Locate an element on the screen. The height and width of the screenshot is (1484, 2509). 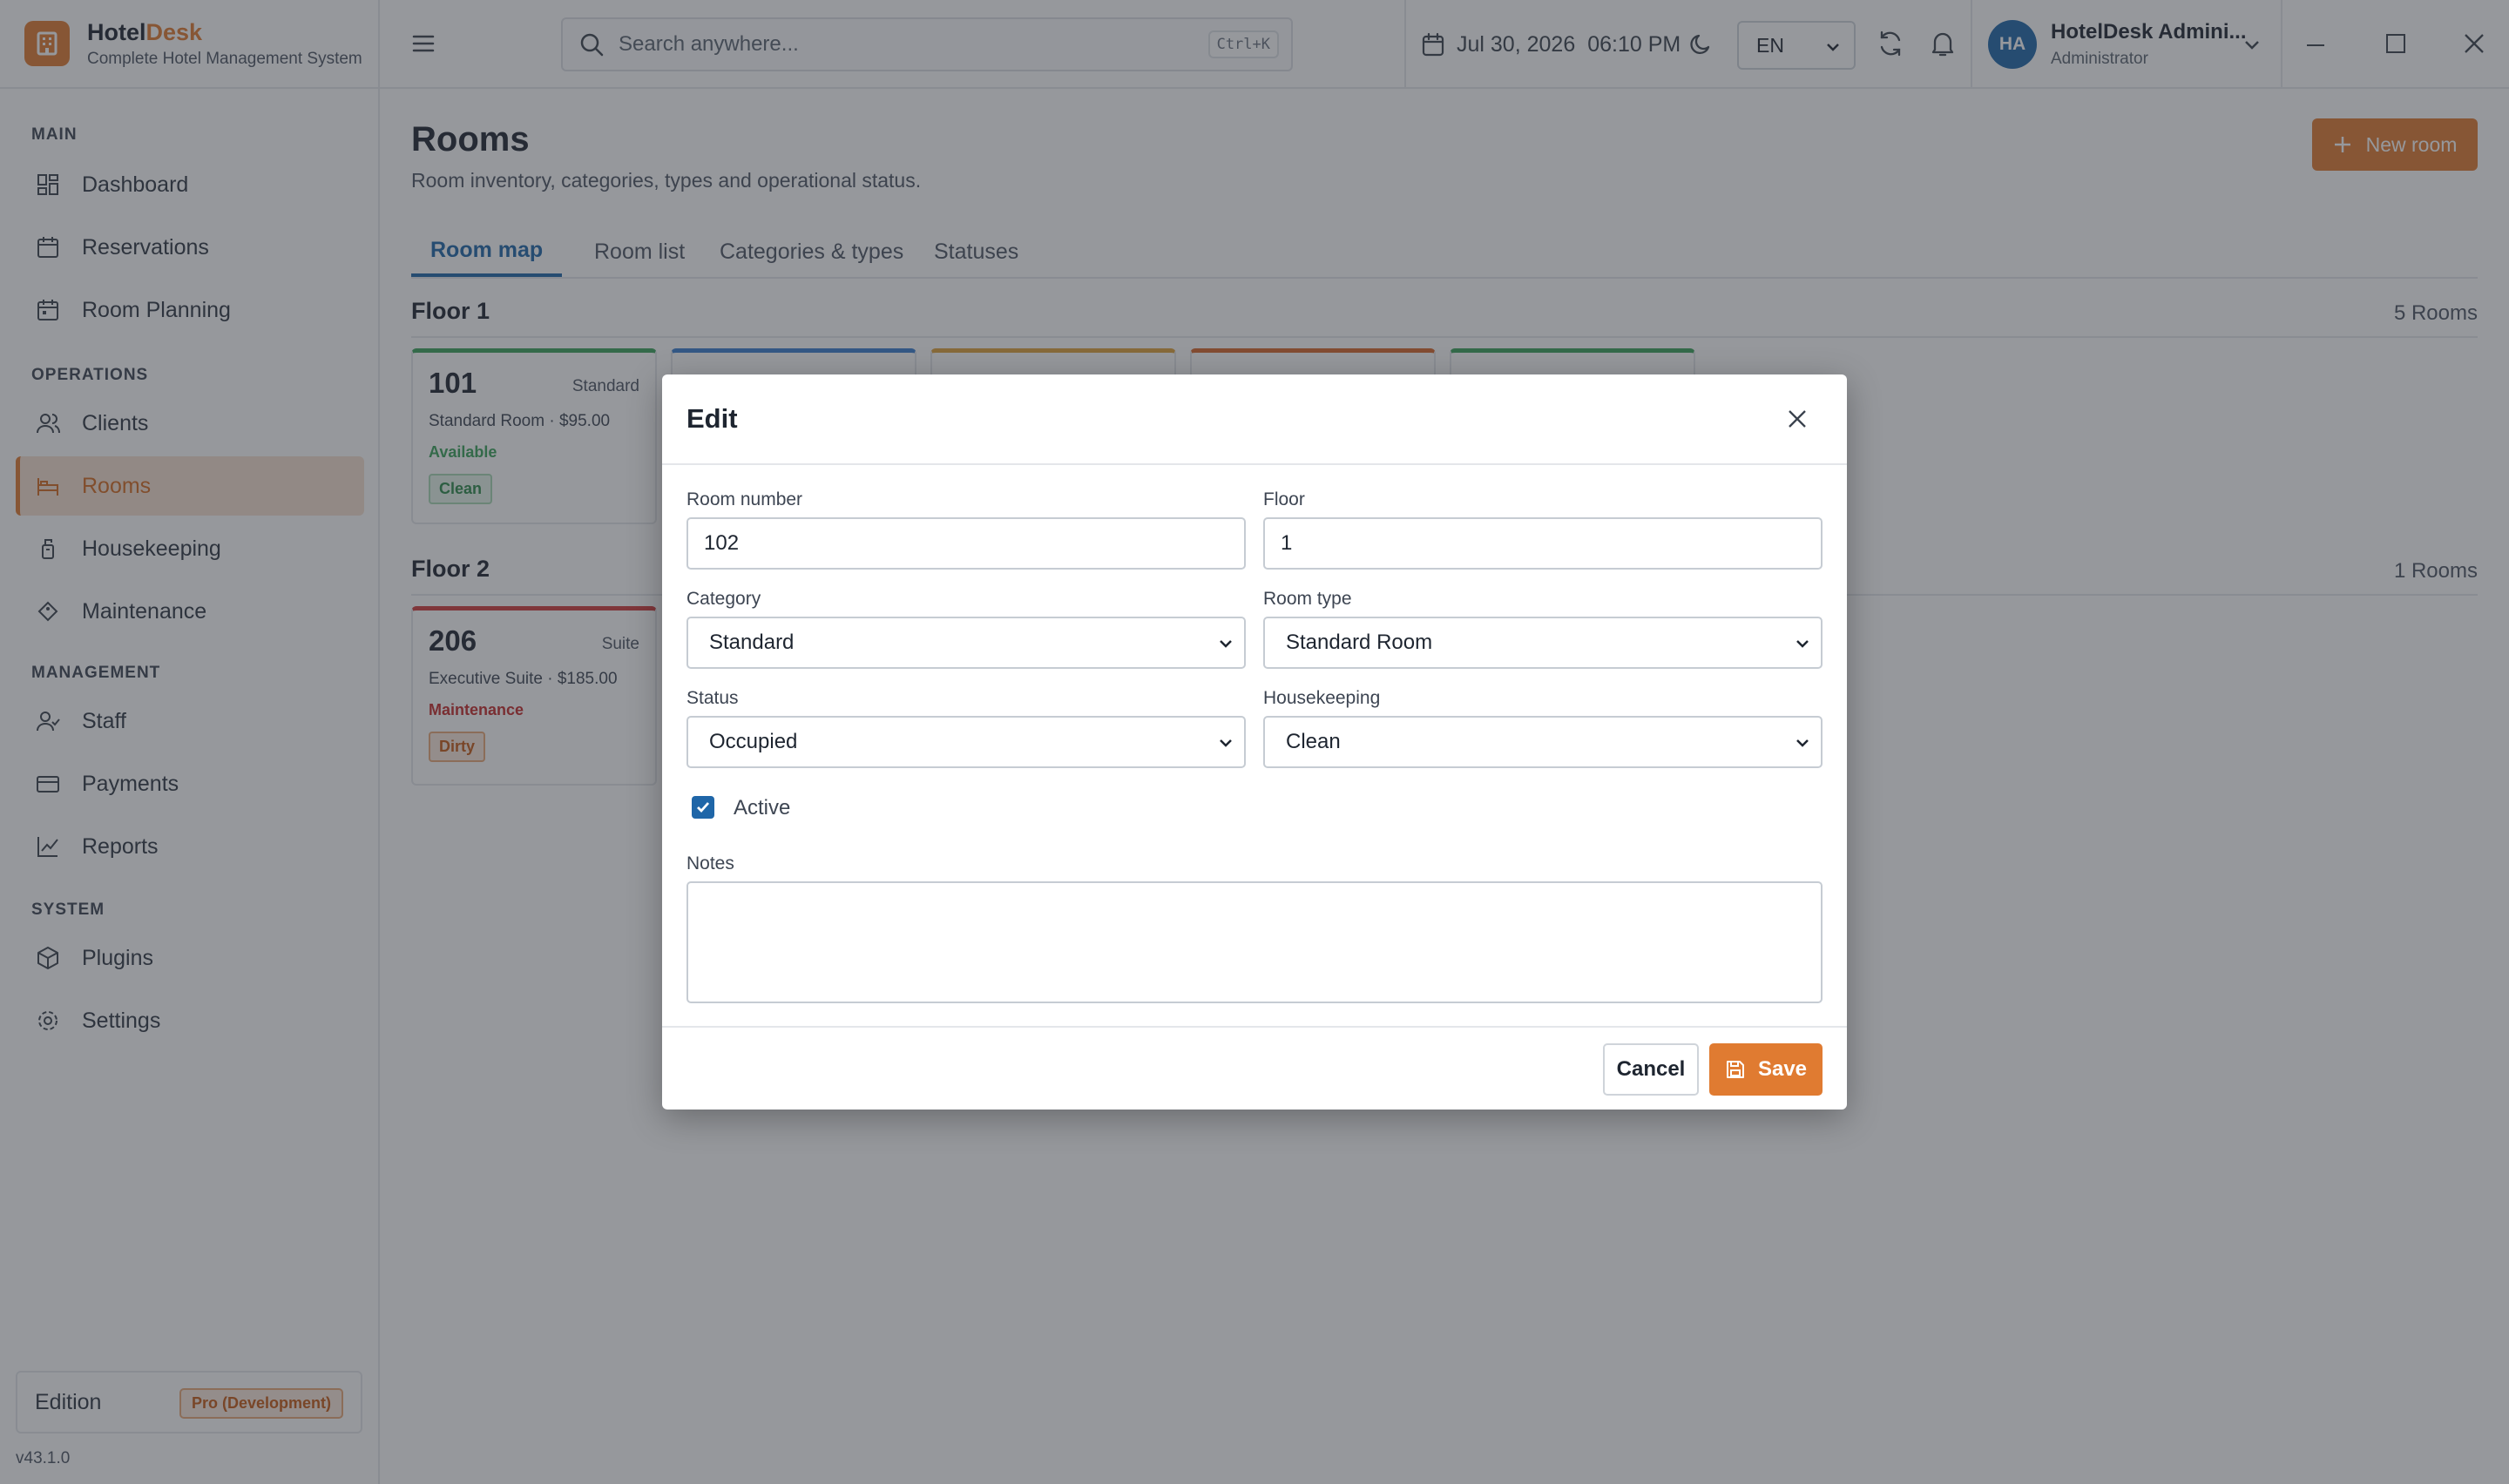
room-number-label: Room number is located at coordinates (744, 499).